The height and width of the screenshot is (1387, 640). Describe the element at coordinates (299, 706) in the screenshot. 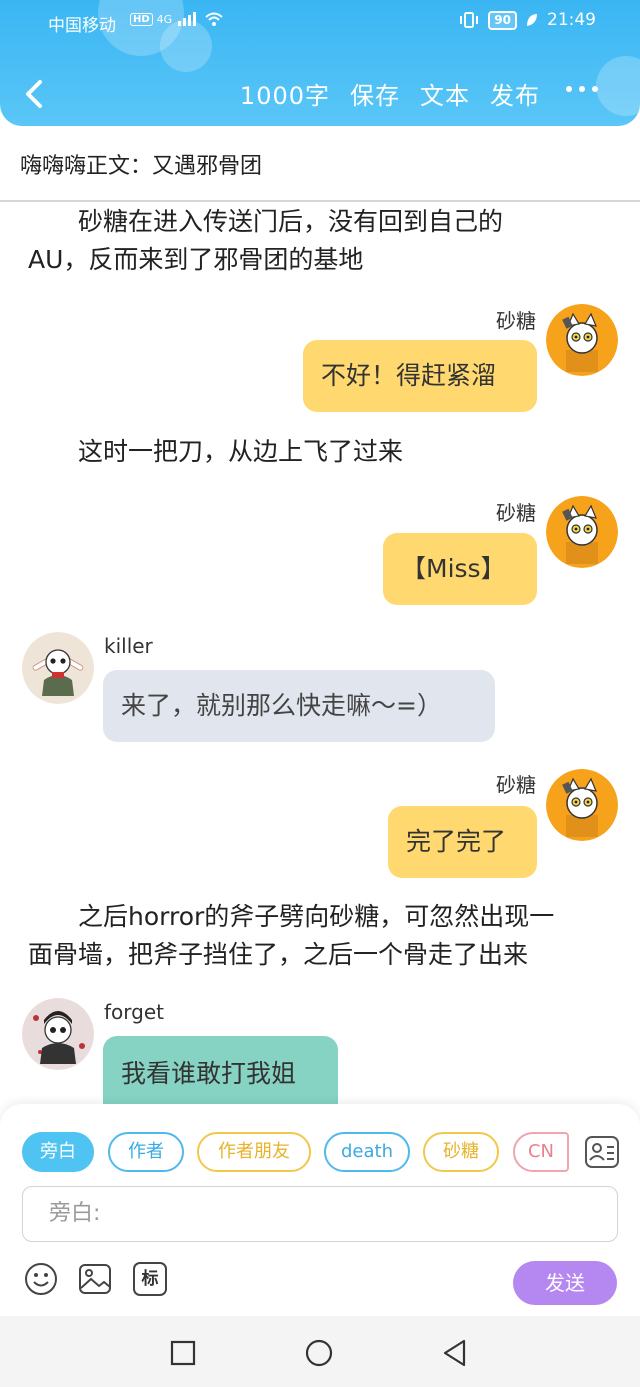

I see `message-bubble: 来了，就别那么快走嘛～=）` at that location.